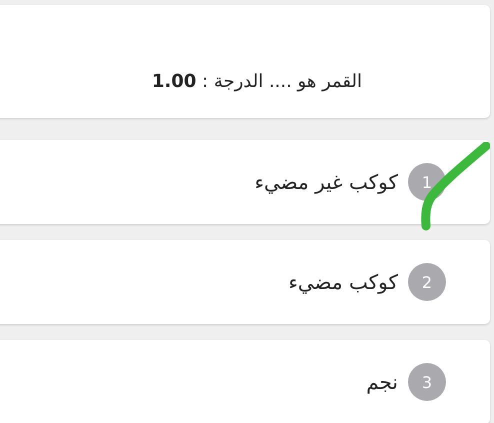  I want to click on option-number: 2, so click(427, 282).